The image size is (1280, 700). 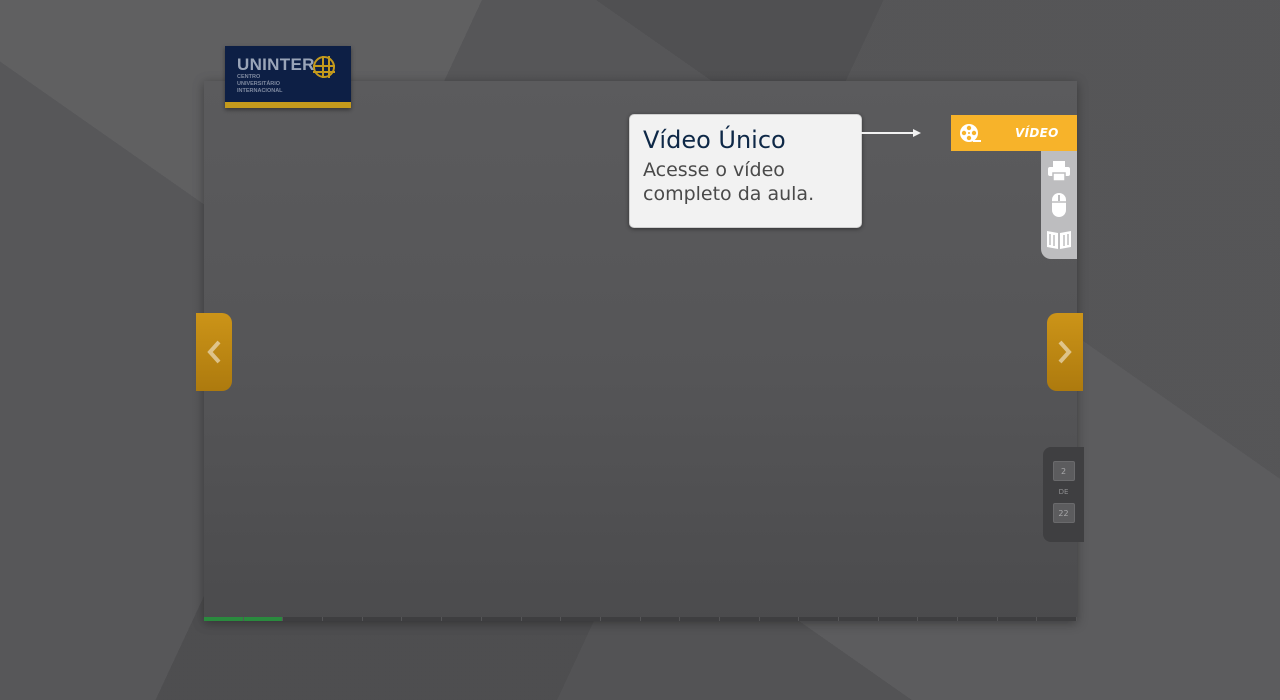 I want to click on video-button-label: VÍDEO, so click(x=1037, y=133).